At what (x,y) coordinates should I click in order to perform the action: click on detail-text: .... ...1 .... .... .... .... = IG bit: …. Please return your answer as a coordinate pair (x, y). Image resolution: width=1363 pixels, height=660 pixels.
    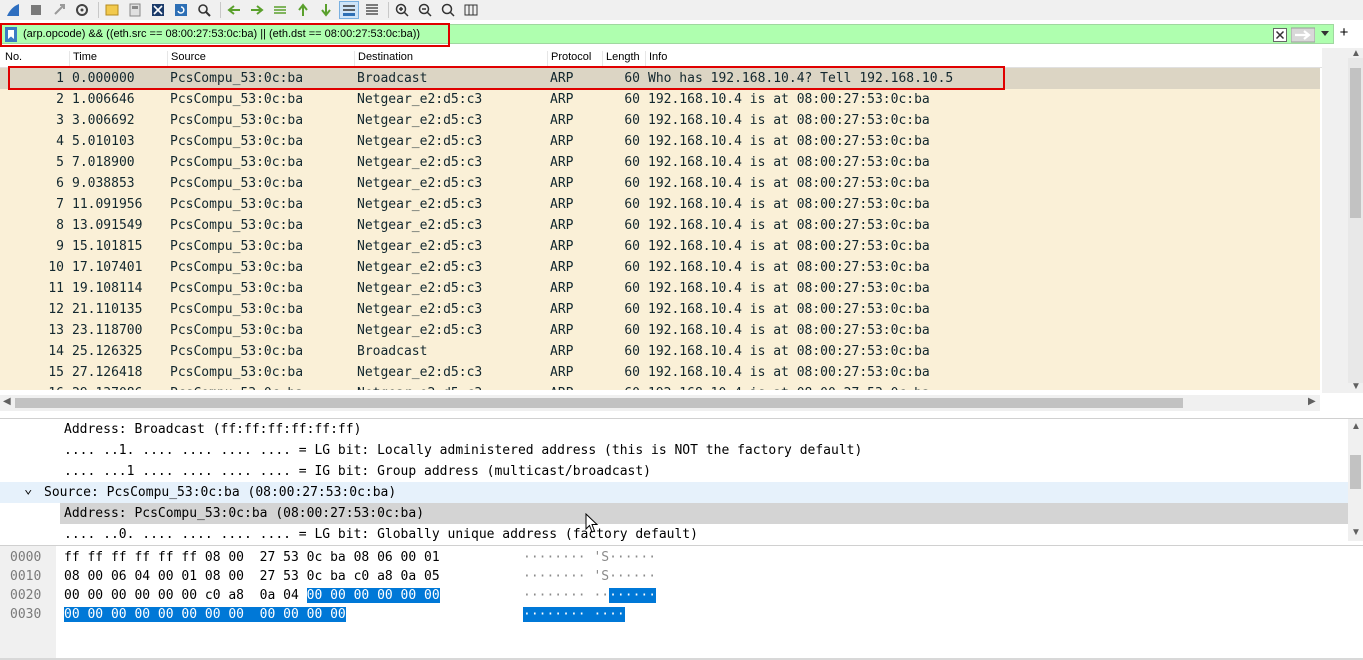
    Looking at the image, I should click on (357, 471).